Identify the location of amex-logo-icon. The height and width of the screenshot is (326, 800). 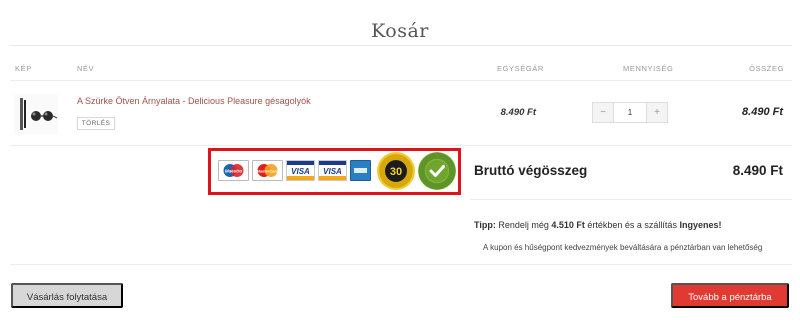
(360, 170).